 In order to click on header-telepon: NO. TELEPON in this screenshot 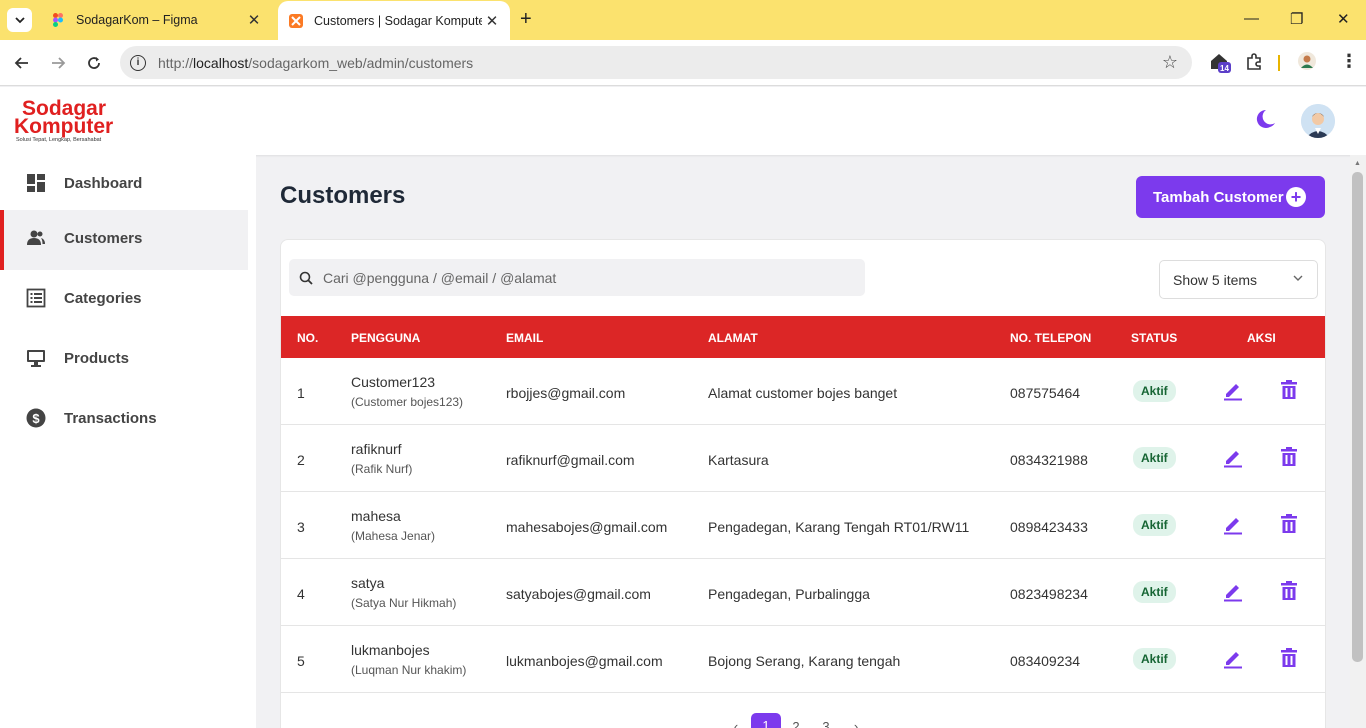, I will do `click(1050, 338)`.